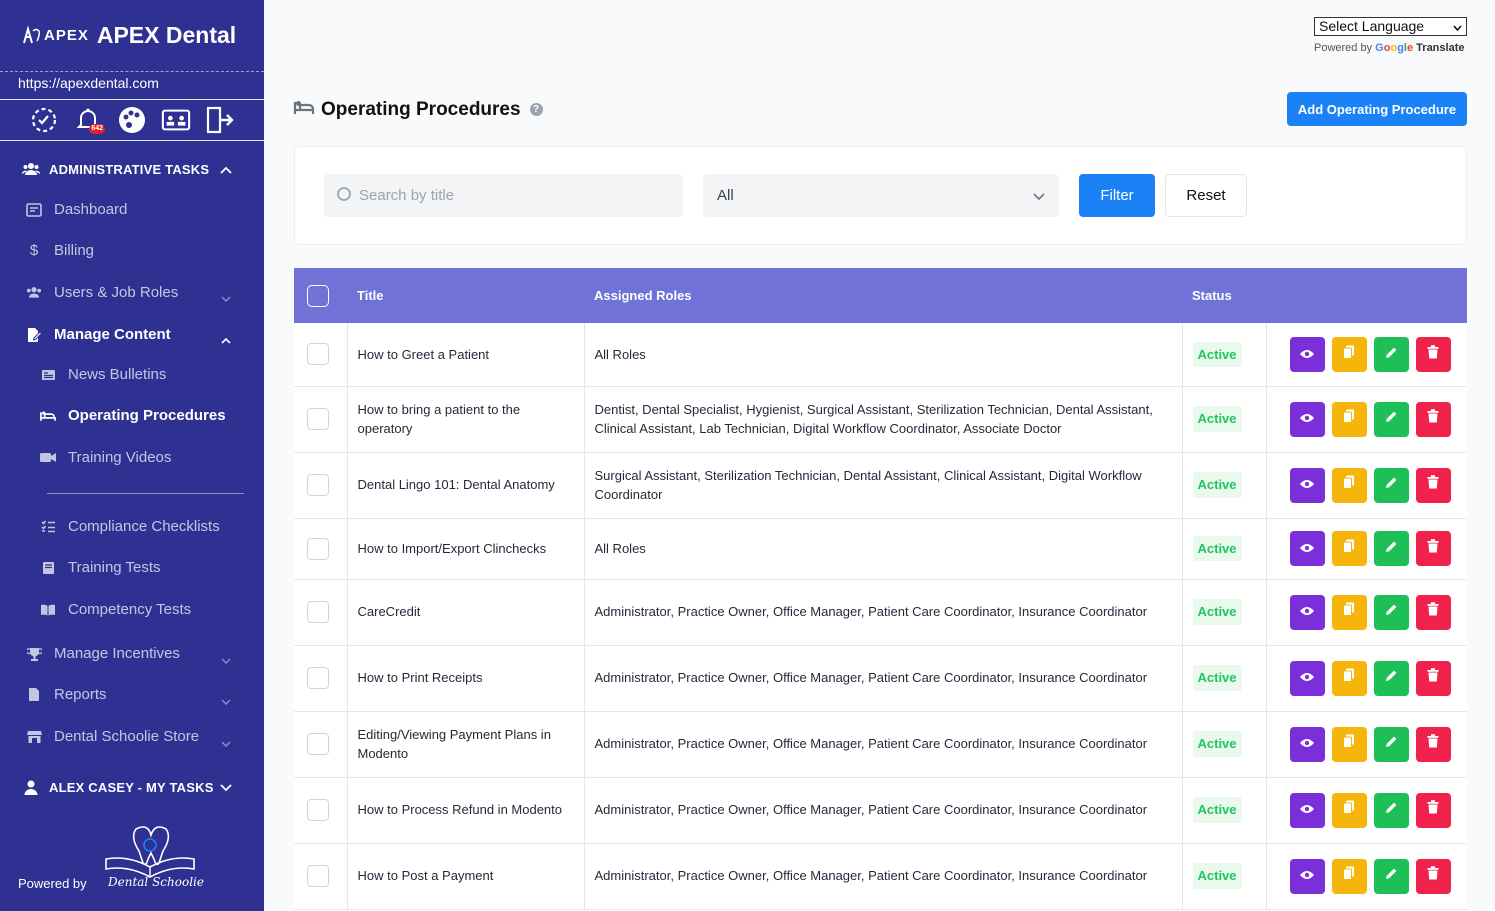  What do you see at coordinates (132, 36) in the screenshot?
I see `brand-header: APEX APEX Dental` at bounding box center [132, 36].